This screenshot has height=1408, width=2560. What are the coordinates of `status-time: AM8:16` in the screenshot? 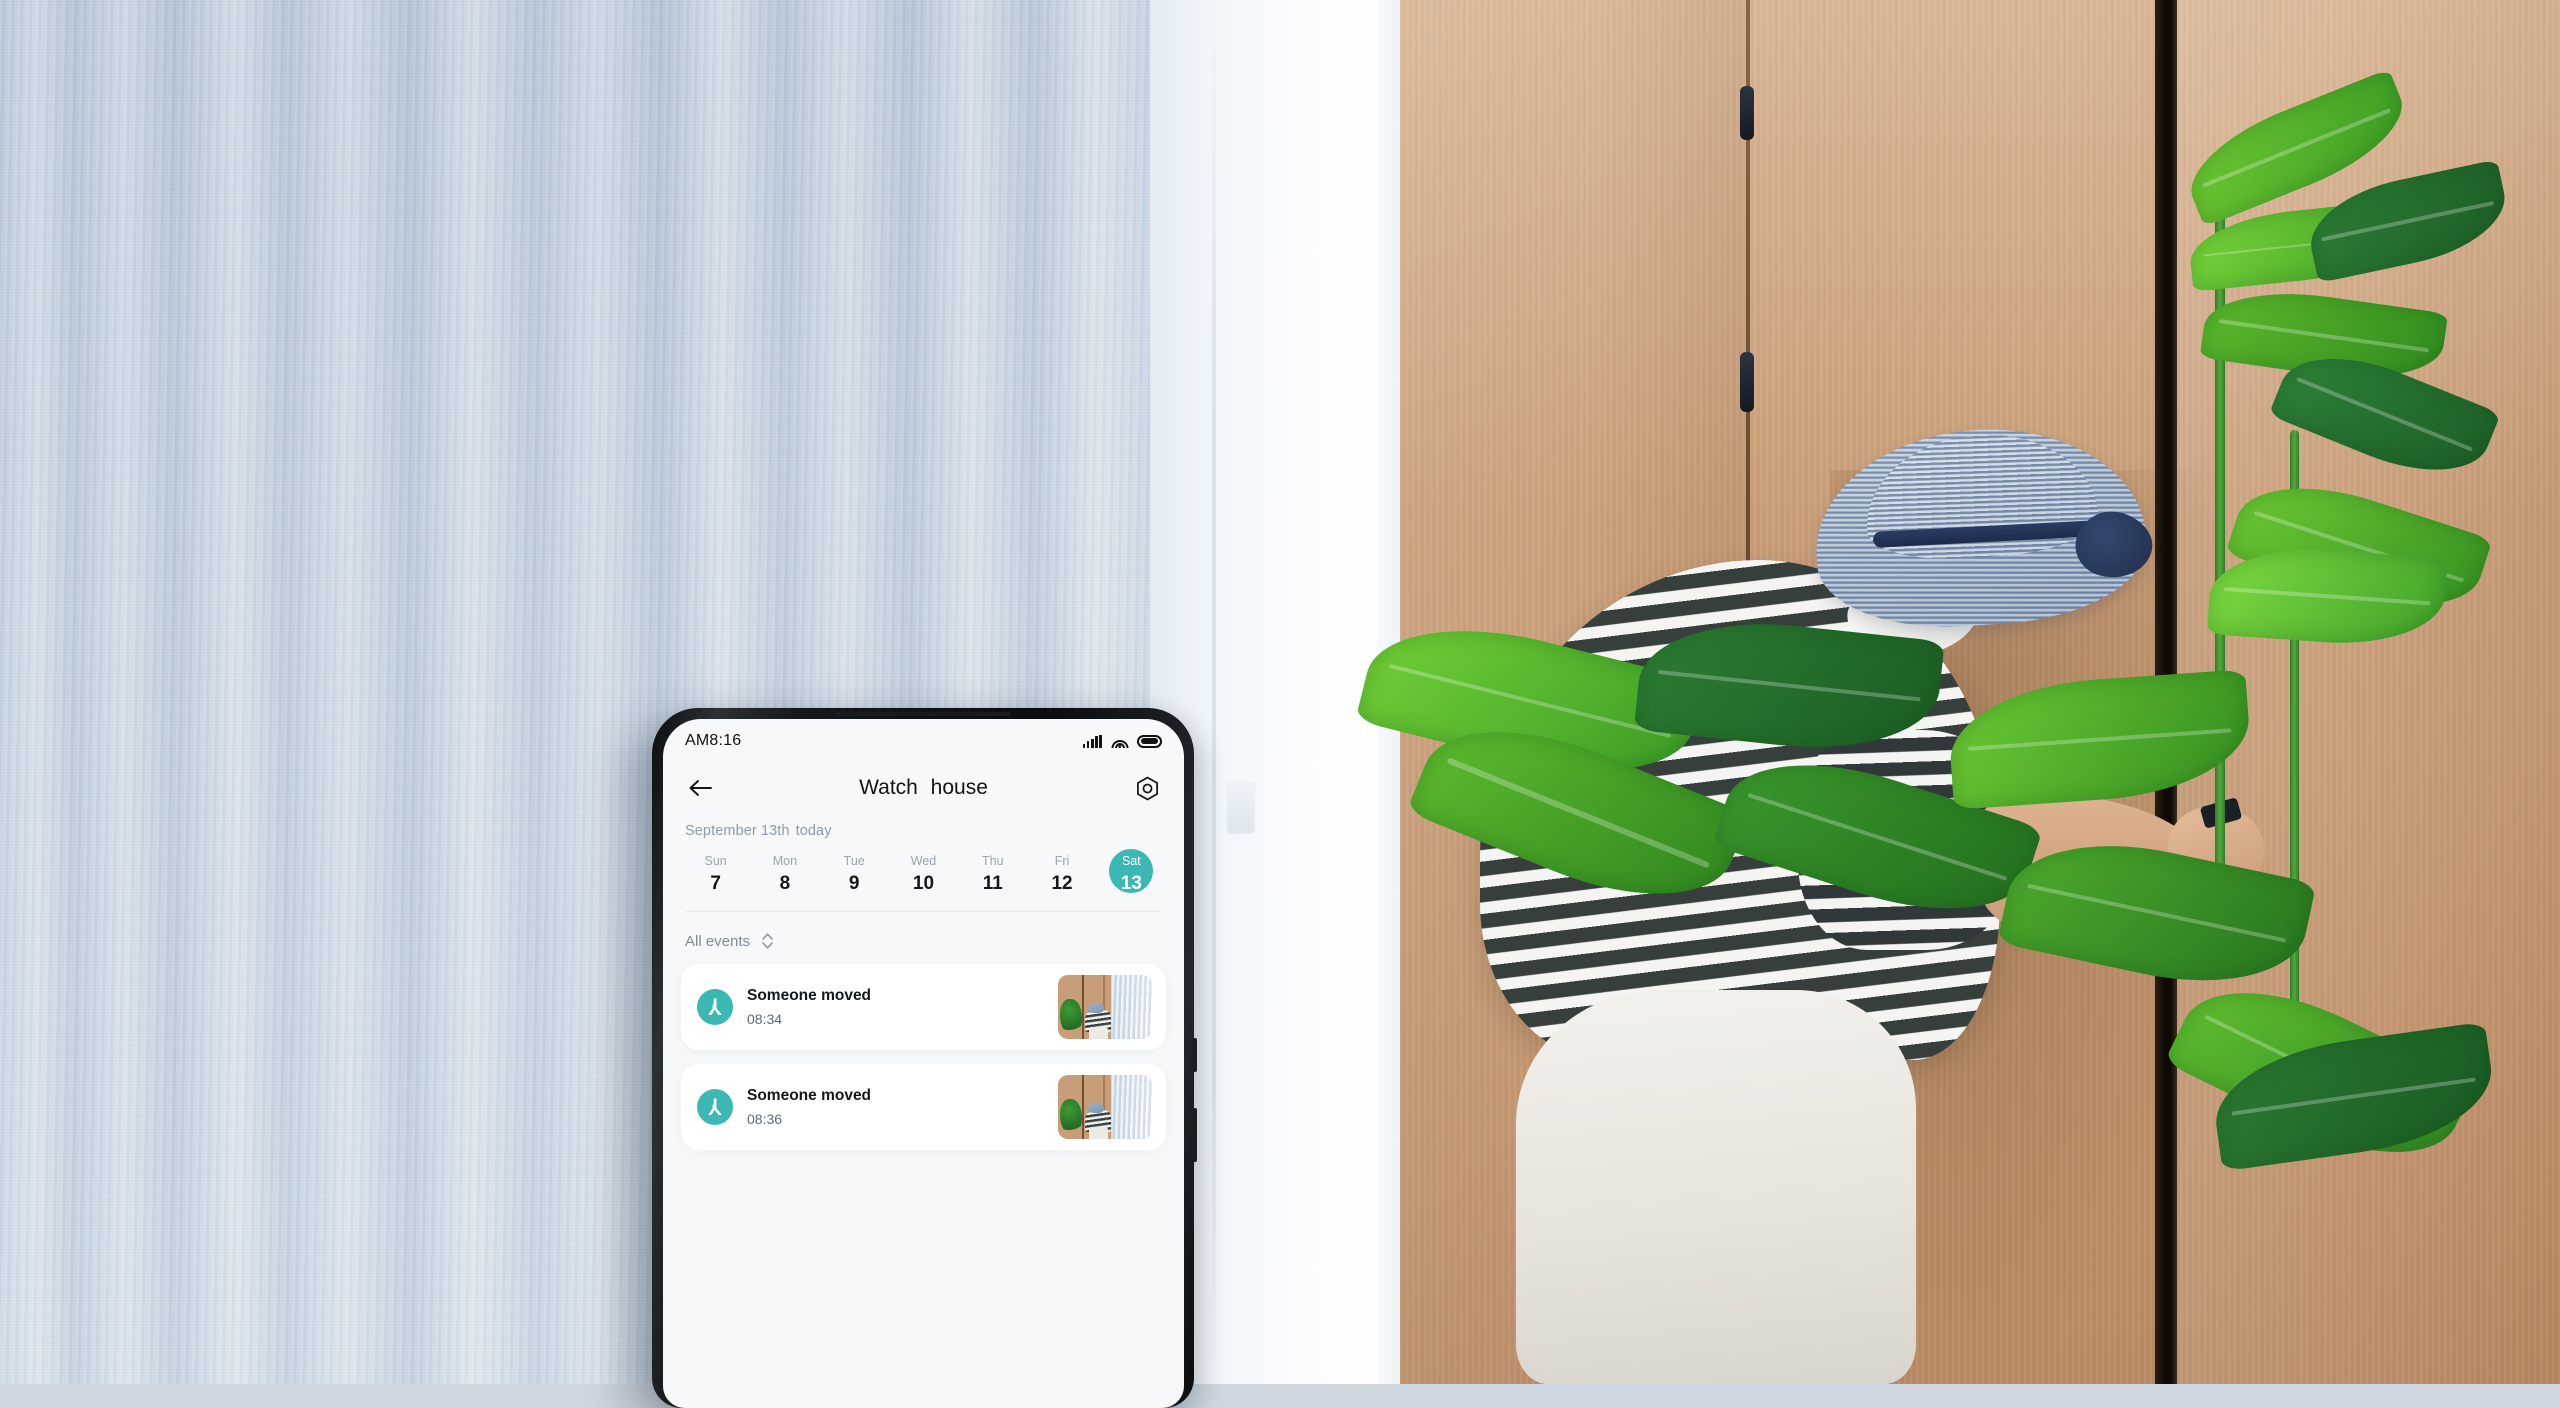 It's located at (713, 740).